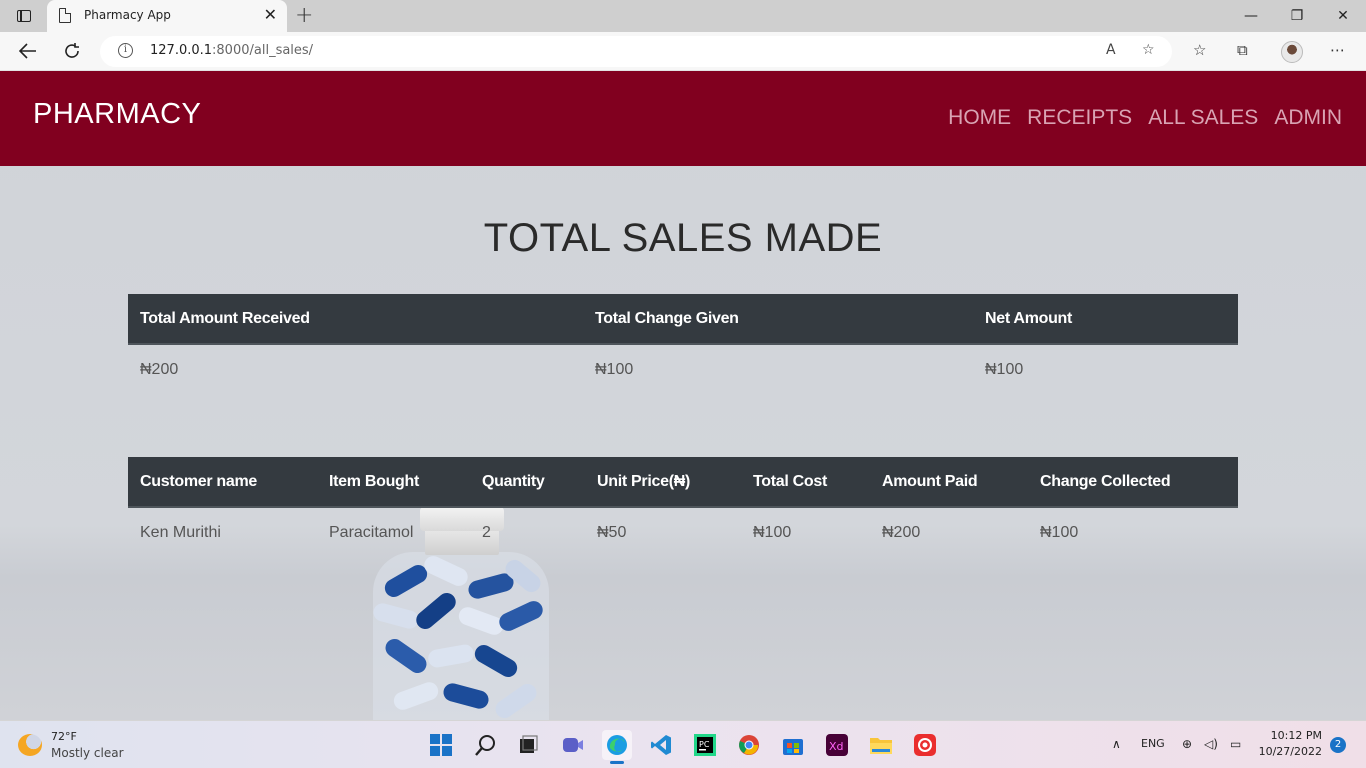  Describe the element at coordinates (117, 114) in the screenshot. I see `site-brand: PHARMACY` at that location.